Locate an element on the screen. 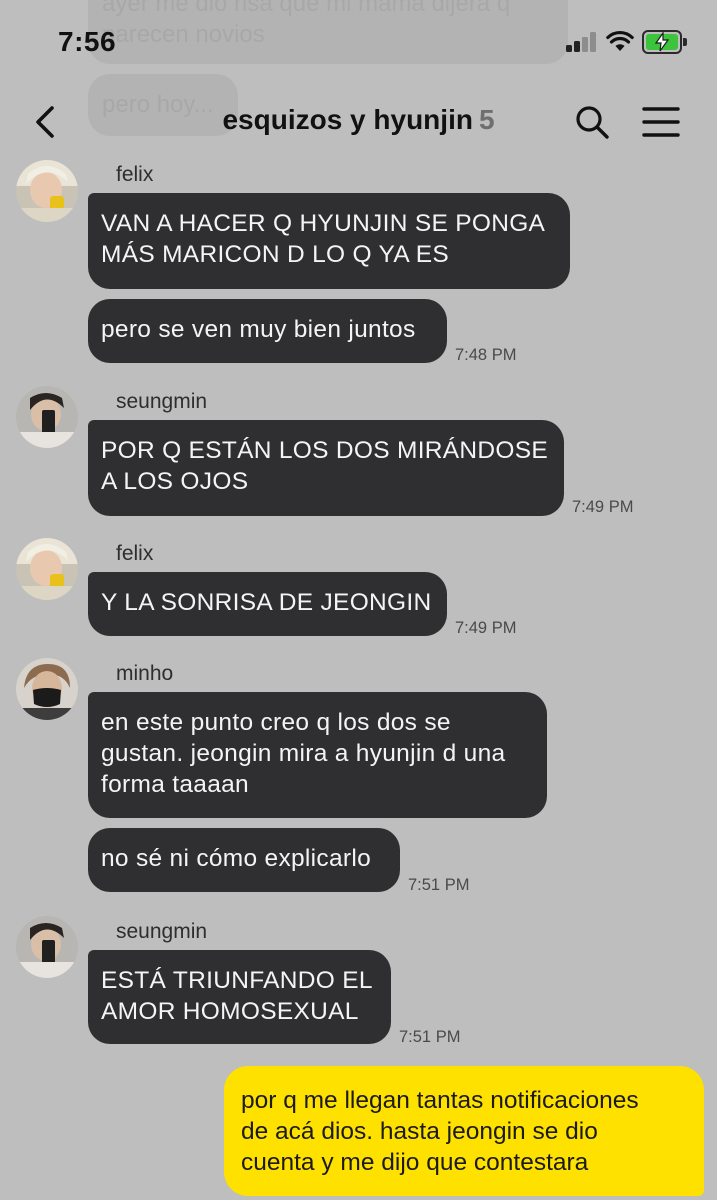  search-icon is located at coordinates (592, 122).